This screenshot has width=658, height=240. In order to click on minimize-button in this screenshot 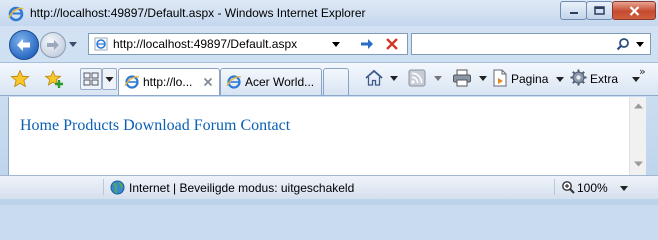, I will do `click(573, 10)`.